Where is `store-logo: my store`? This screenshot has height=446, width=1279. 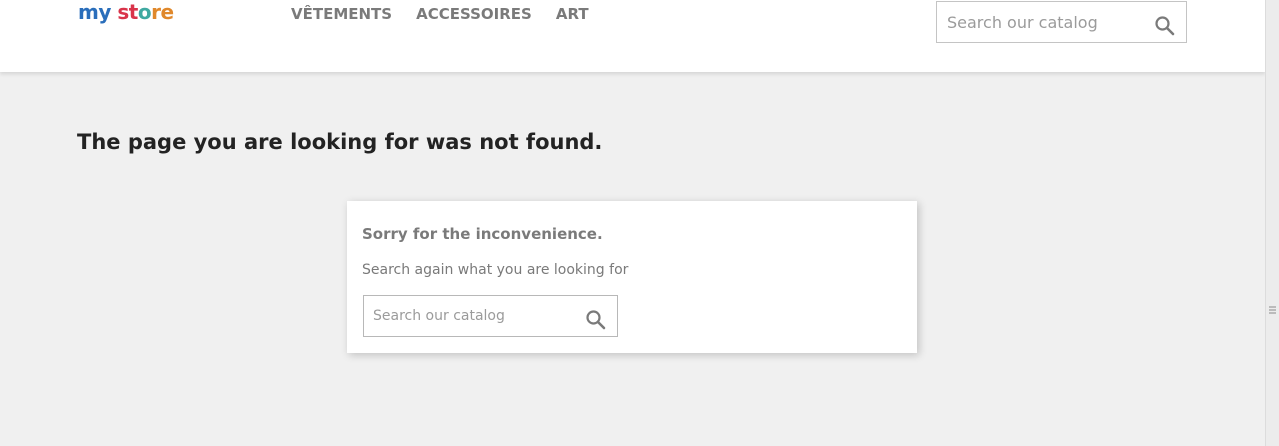 store-logo: my store is located at coordinates (126, 13).